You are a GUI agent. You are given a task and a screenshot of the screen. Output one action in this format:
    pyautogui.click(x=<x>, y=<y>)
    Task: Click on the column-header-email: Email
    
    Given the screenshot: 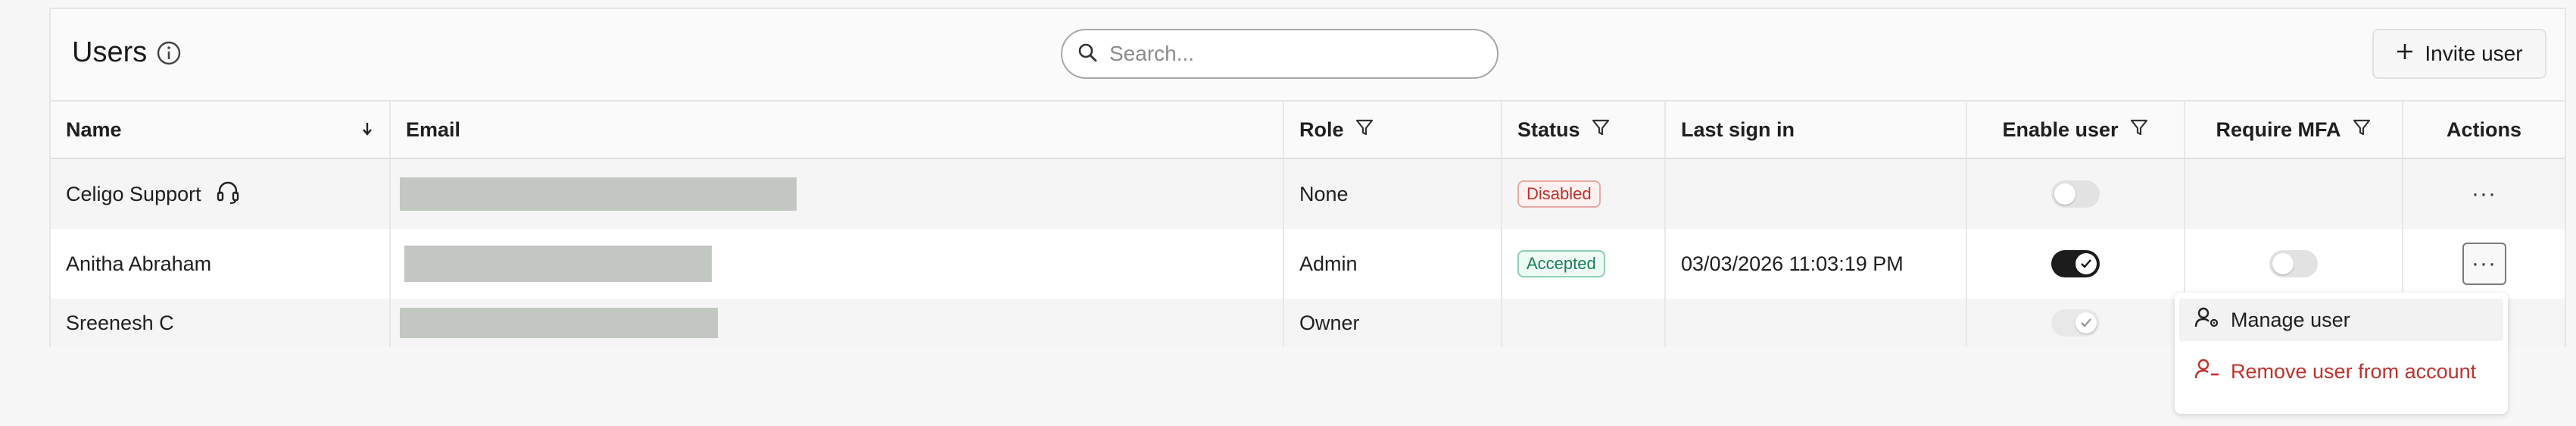 What is the action you would take?
    pyautogui.click(x=836, y=129)
    